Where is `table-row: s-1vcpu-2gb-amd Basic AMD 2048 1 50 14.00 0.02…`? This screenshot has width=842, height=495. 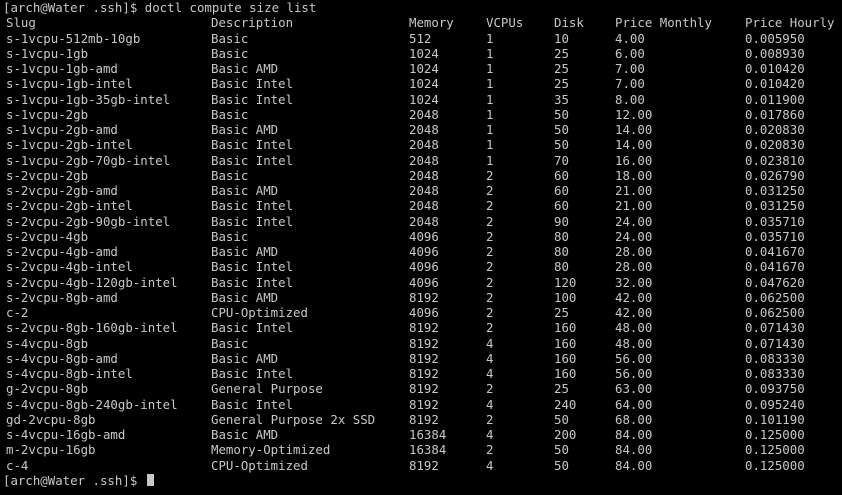 table-row: s-1vcpu-2gb-amd Basic AMD 2048 1 50 14.00 0.02… is located at coordinates (422, 129).